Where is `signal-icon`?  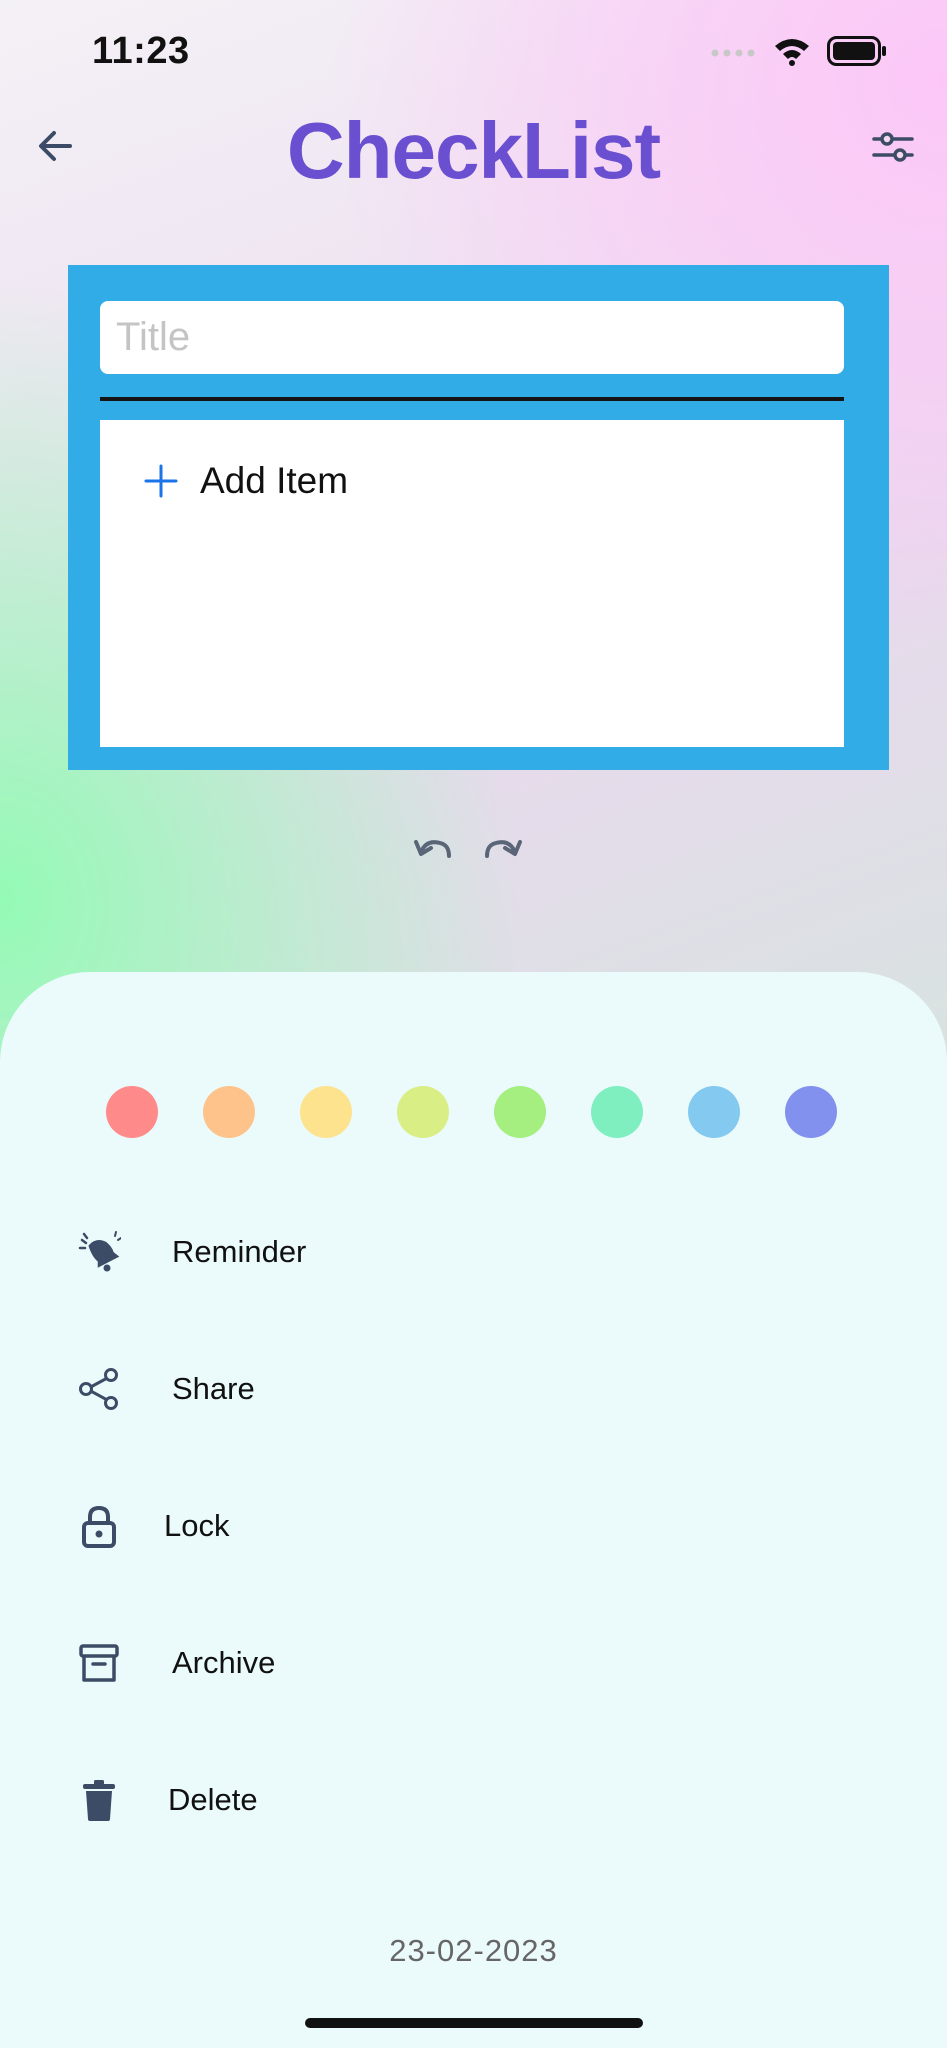
signal-icon is located at coordinates (734, 54).